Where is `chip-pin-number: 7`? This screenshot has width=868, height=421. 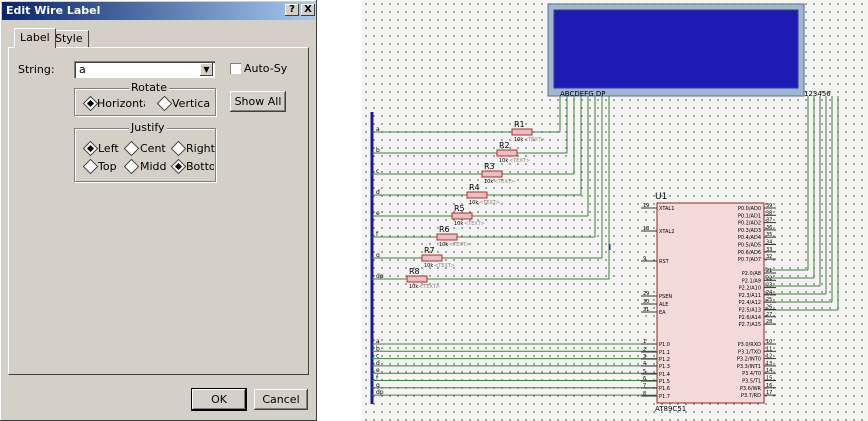
chip-pin-number: 7 is located at coordinates (644, 386).